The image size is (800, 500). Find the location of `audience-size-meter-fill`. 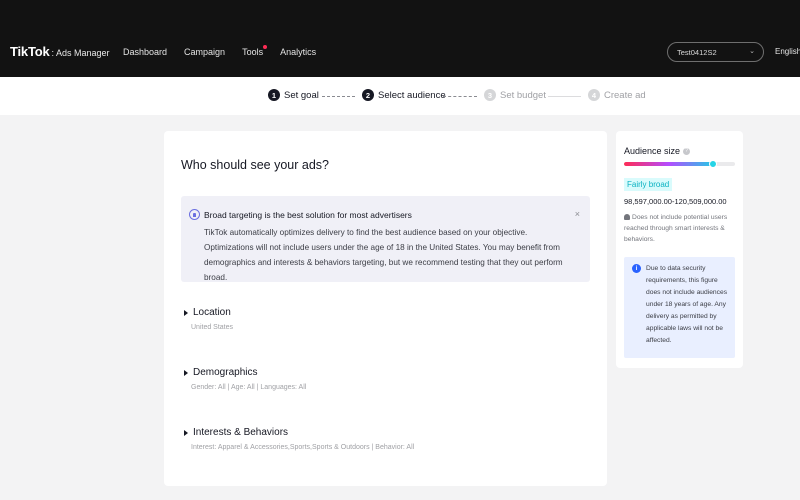

audience-size-meter-fill is located at coordinates (668, 164).